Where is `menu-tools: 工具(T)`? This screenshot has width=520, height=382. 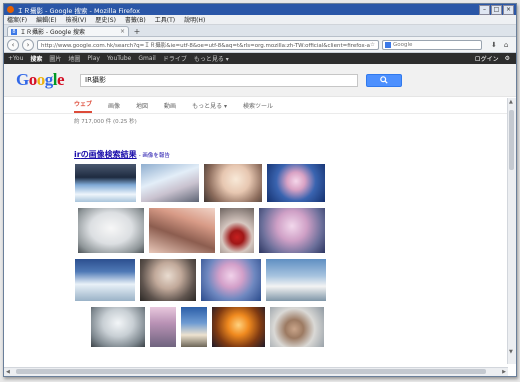
menu-tools: 工具(T) is located at coordinates (165, 19).